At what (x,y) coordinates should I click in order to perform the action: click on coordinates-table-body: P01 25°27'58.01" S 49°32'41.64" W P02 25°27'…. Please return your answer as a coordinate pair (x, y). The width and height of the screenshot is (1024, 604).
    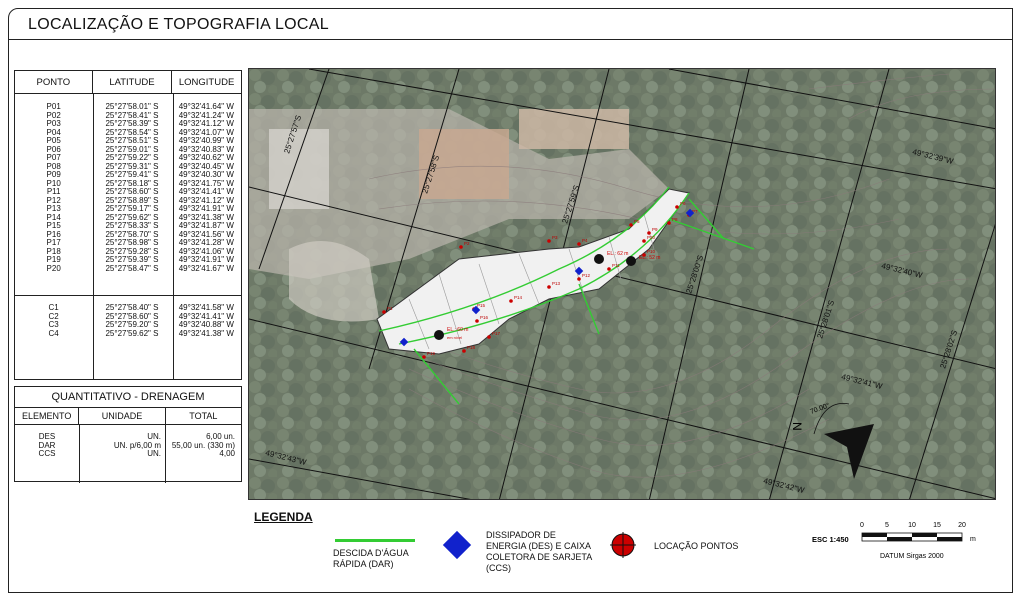
    Looking at the image, I should click on (128, 236).